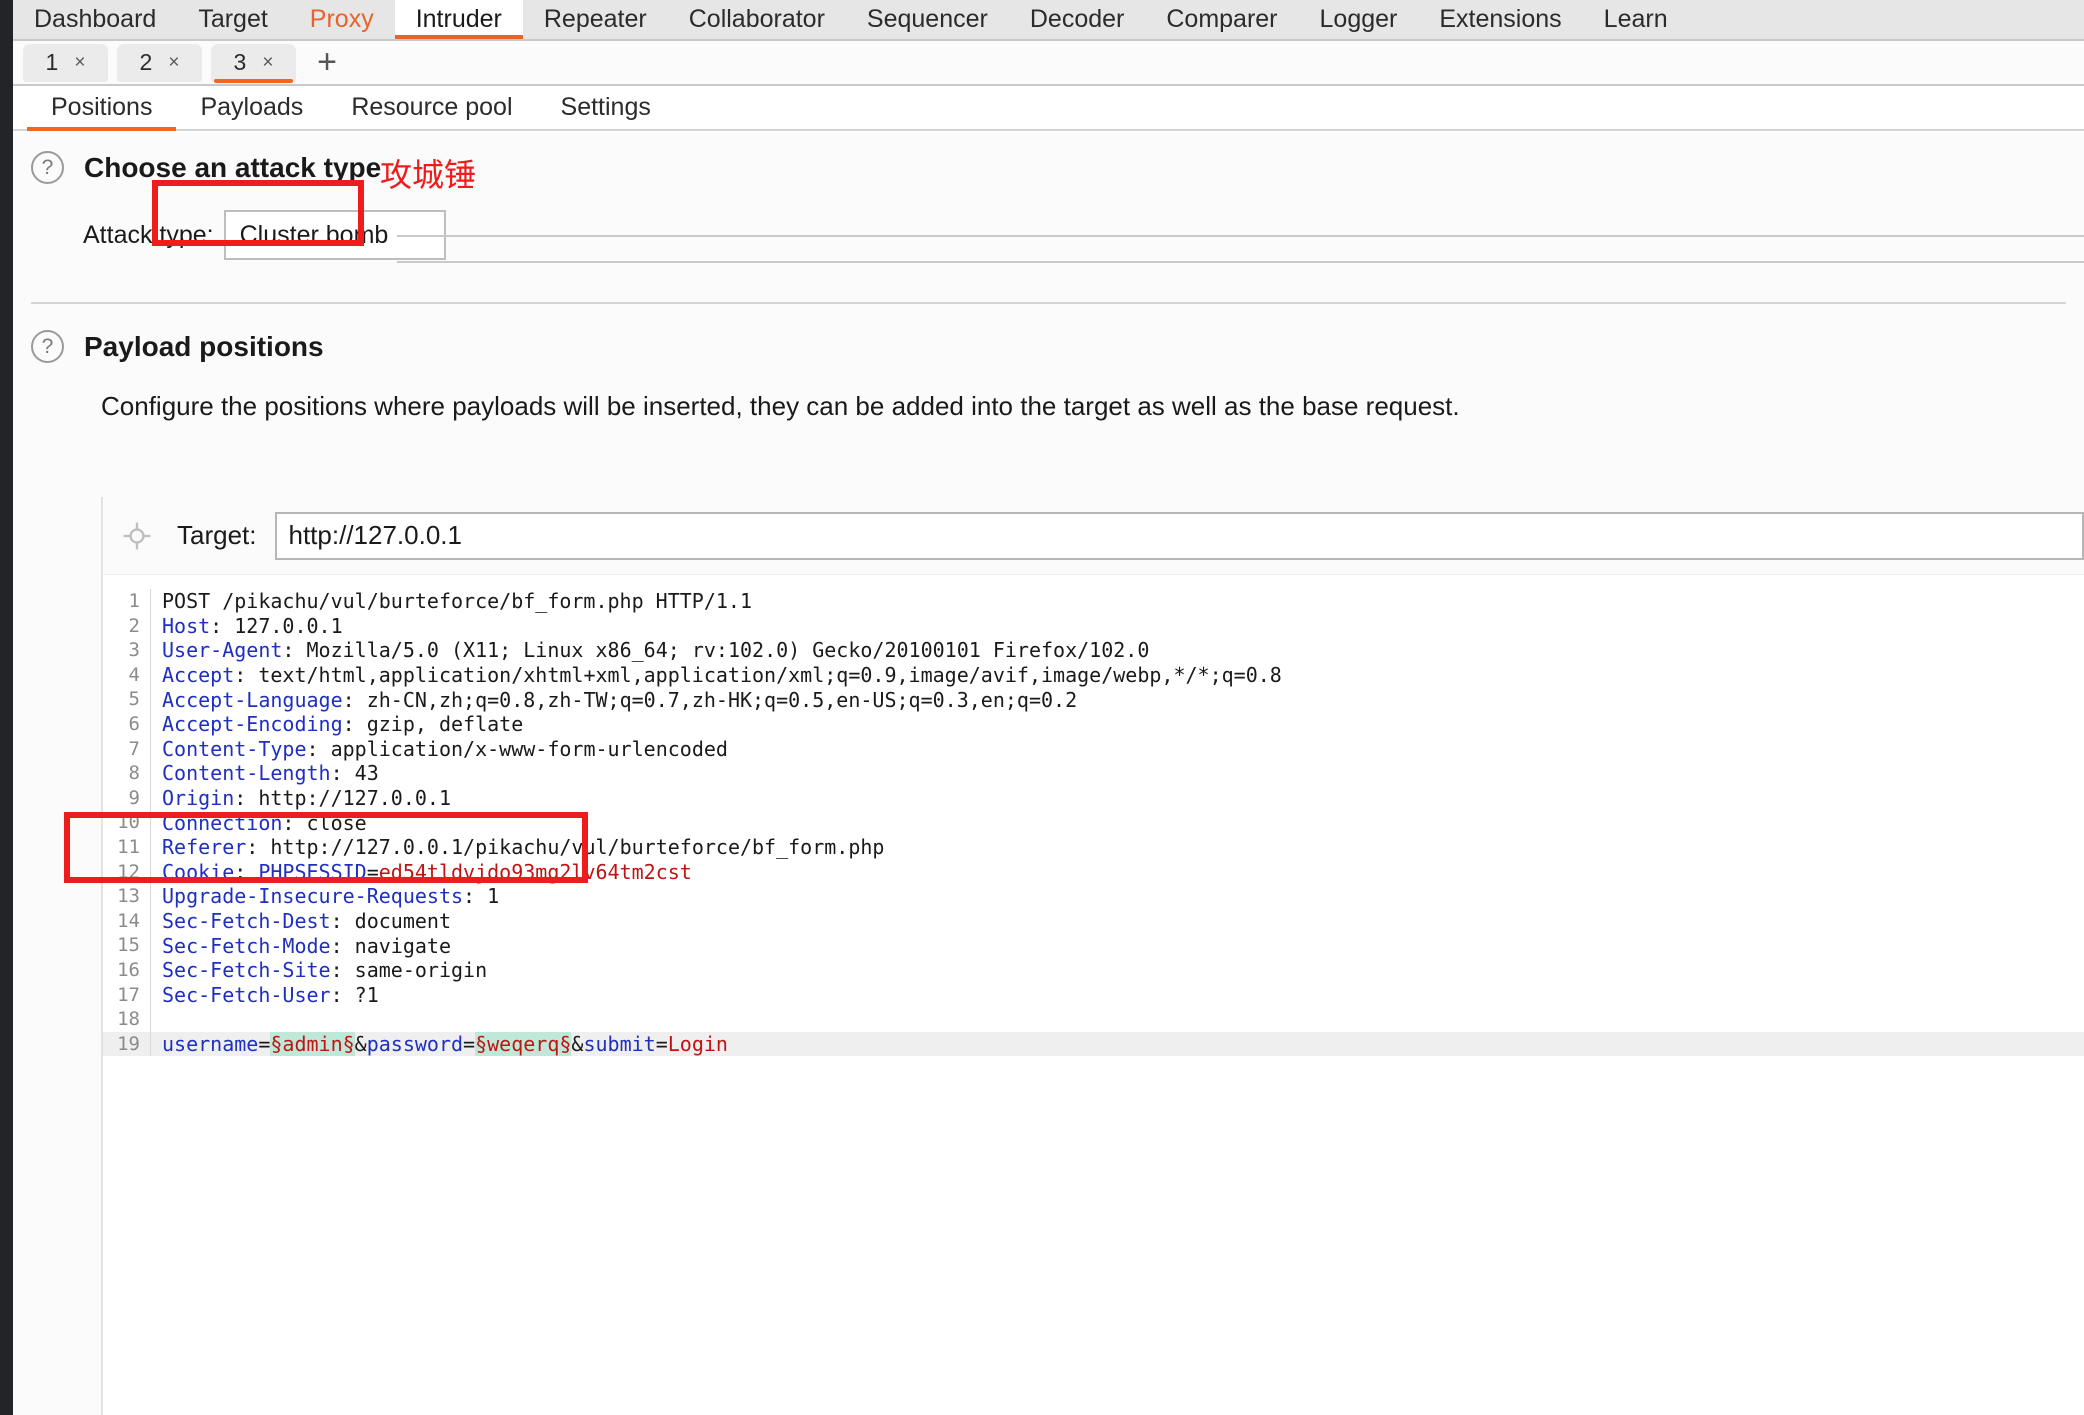  I want to click on token: Accept-Language, so click(252, 699).